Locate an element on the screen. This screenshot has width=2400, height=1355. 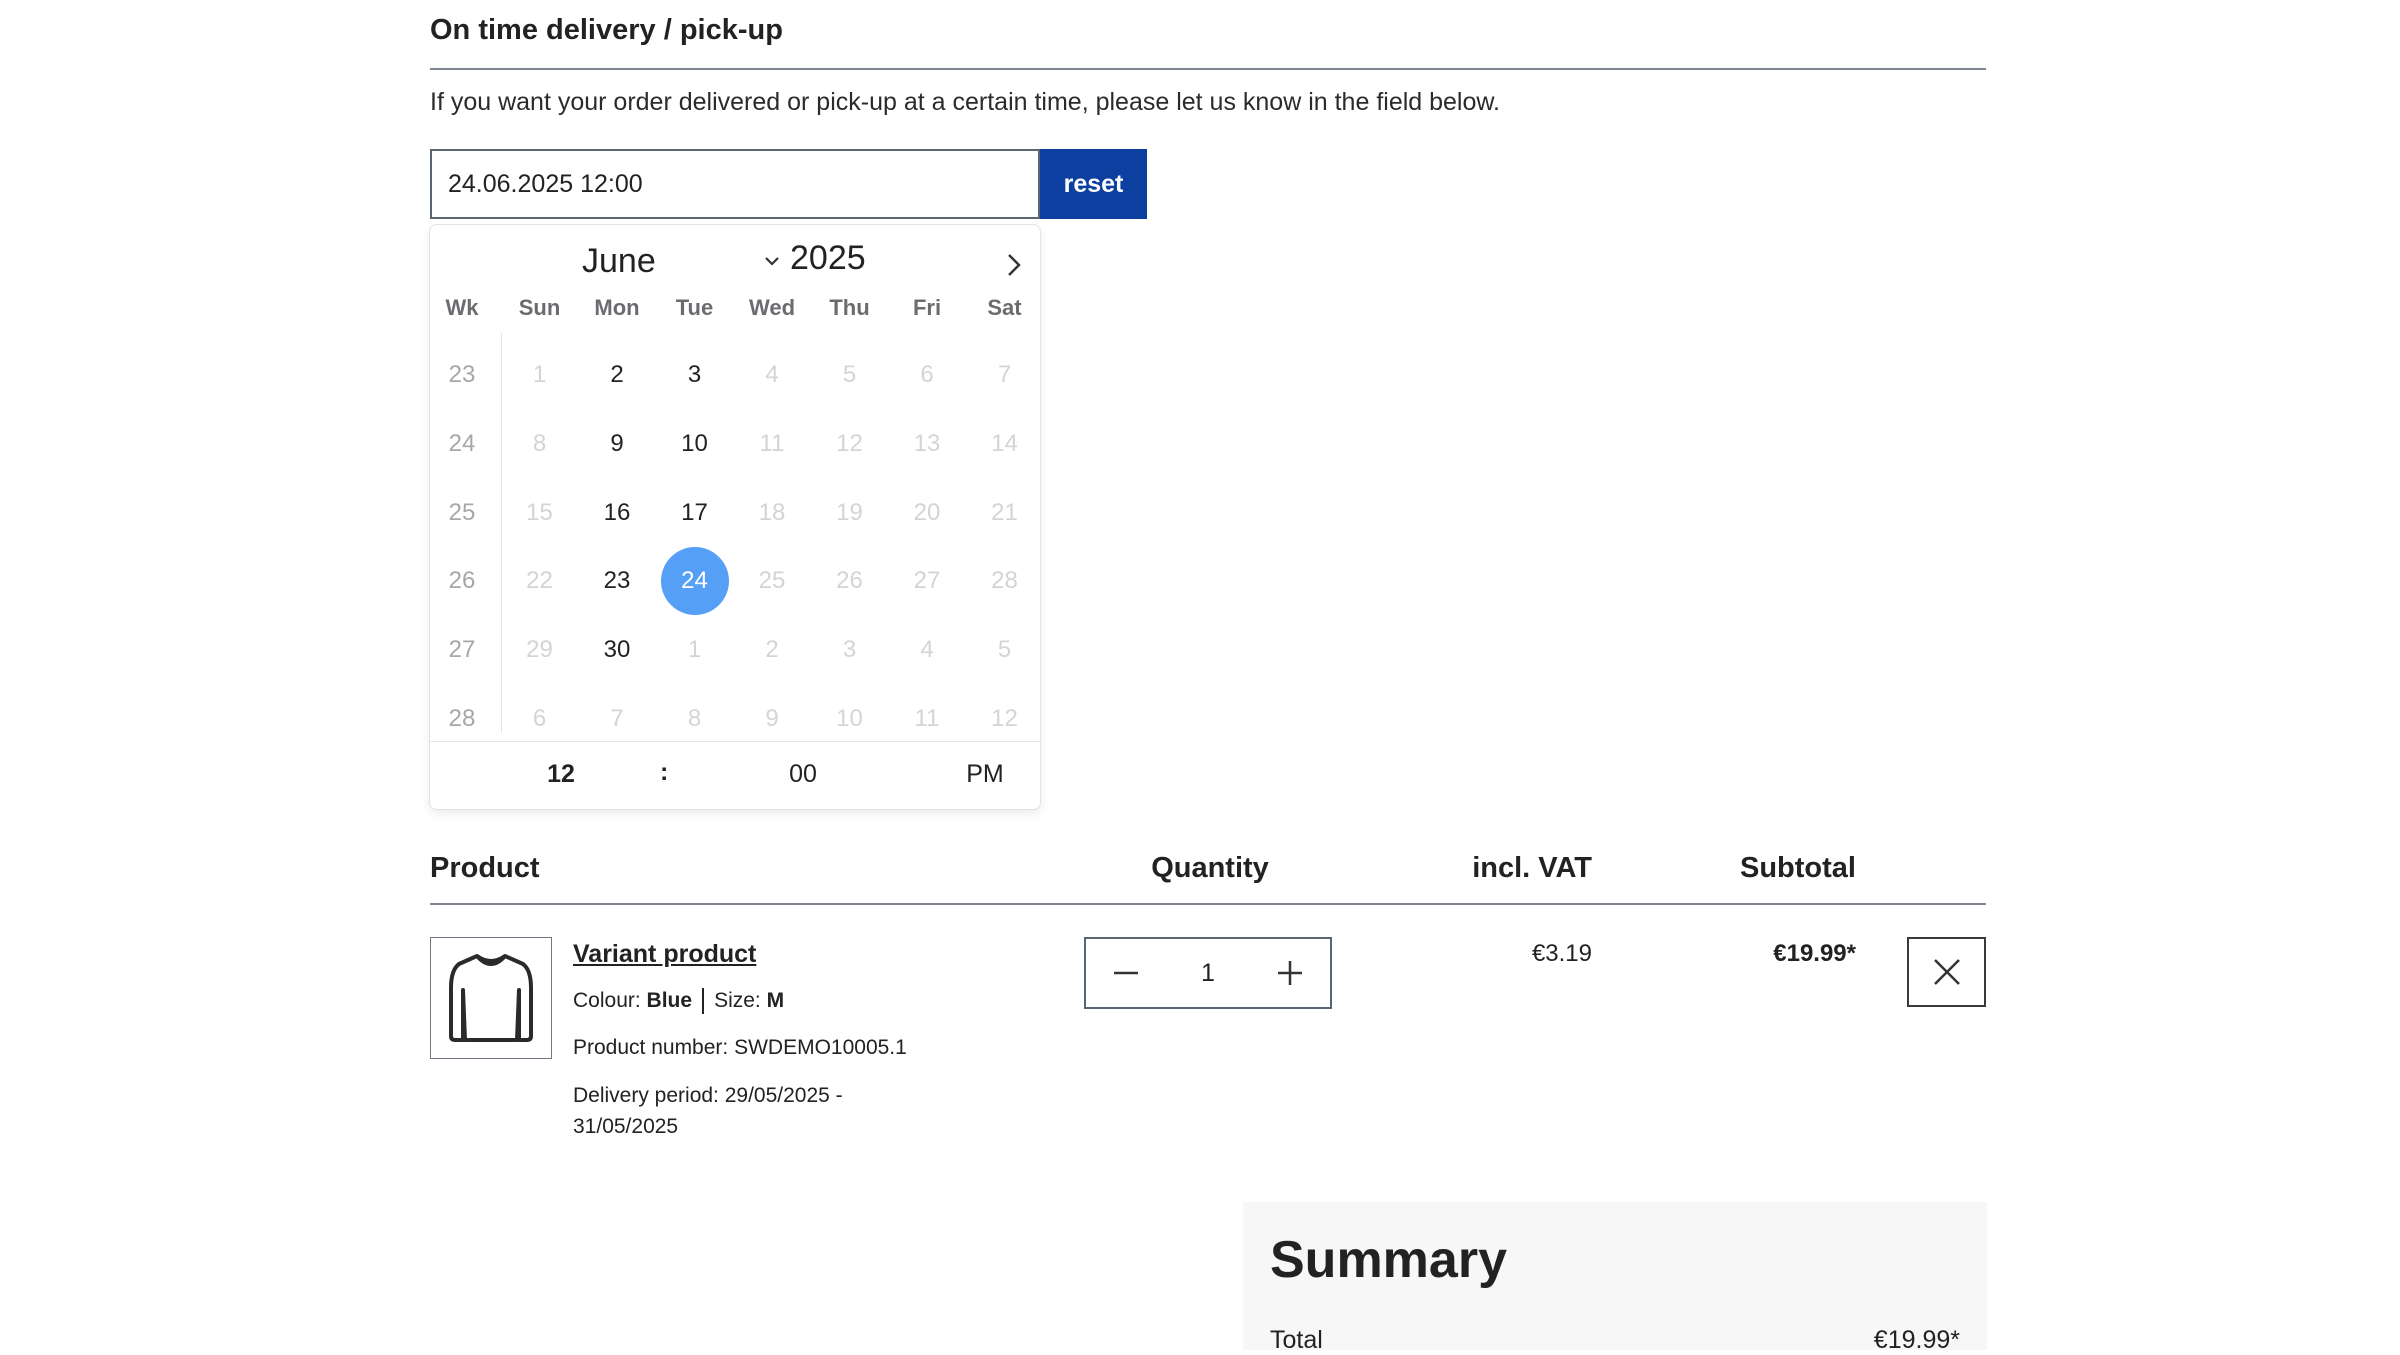
calendar-day: 23 is located at coordinates (617, 581).